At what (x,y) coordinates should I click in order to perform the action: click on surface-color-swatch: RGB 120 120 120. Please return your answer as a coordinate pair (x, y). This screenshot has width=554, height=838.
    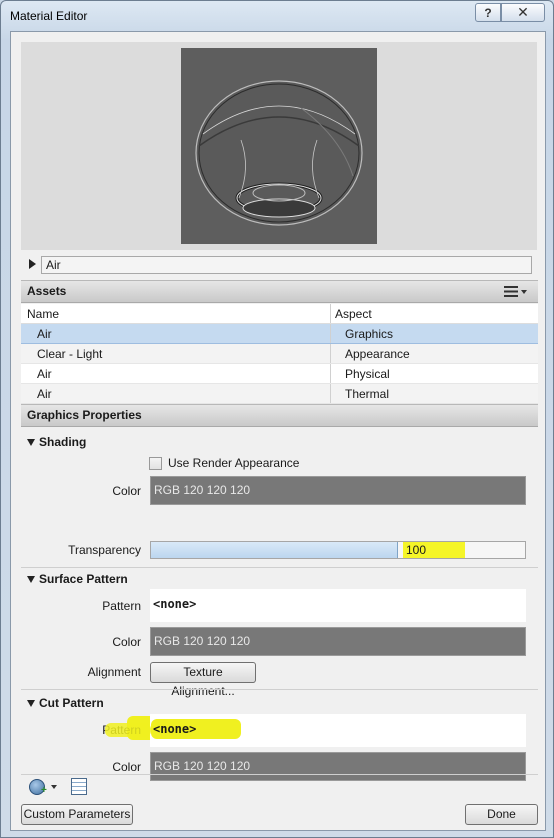
    Looking at the image, I should click on (338, 641).